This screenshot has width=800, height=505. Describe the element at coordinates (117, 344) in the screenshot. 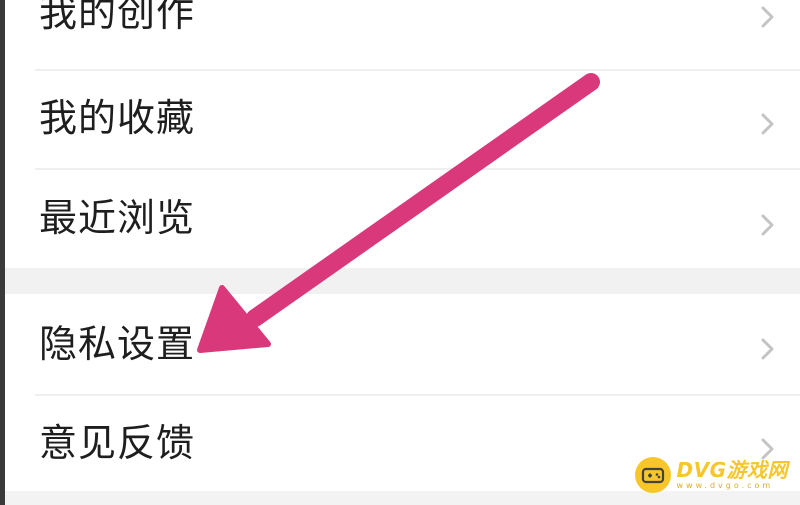

I see `menu-item-label: 隐私设置` at that location.